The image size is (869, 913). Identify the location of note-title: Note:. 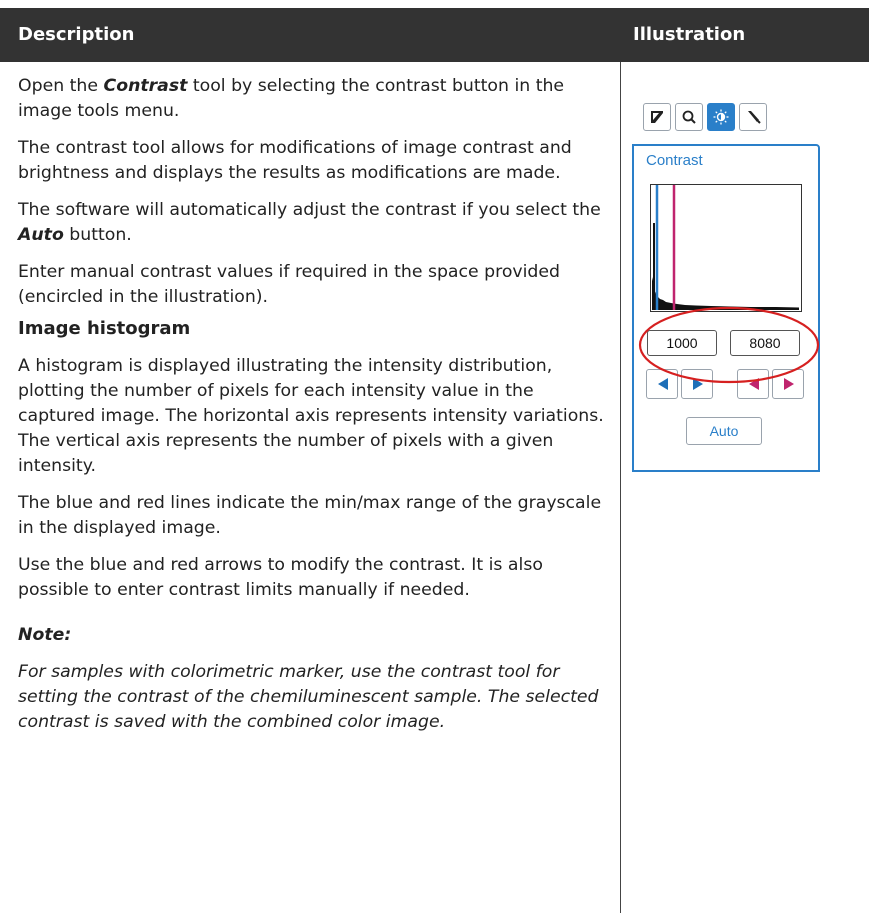
(45, 635).